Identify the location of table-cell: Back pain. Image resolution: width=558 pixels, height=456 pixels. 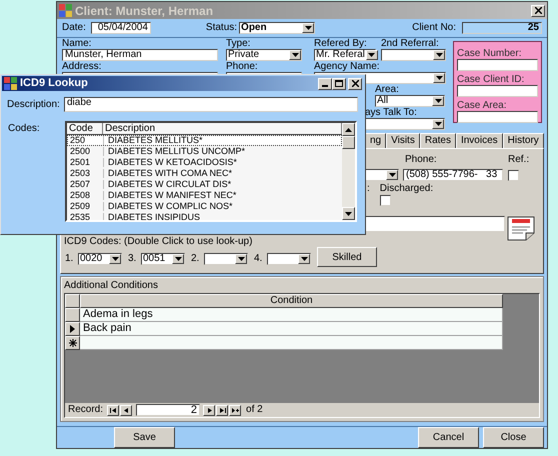
(291, 329).